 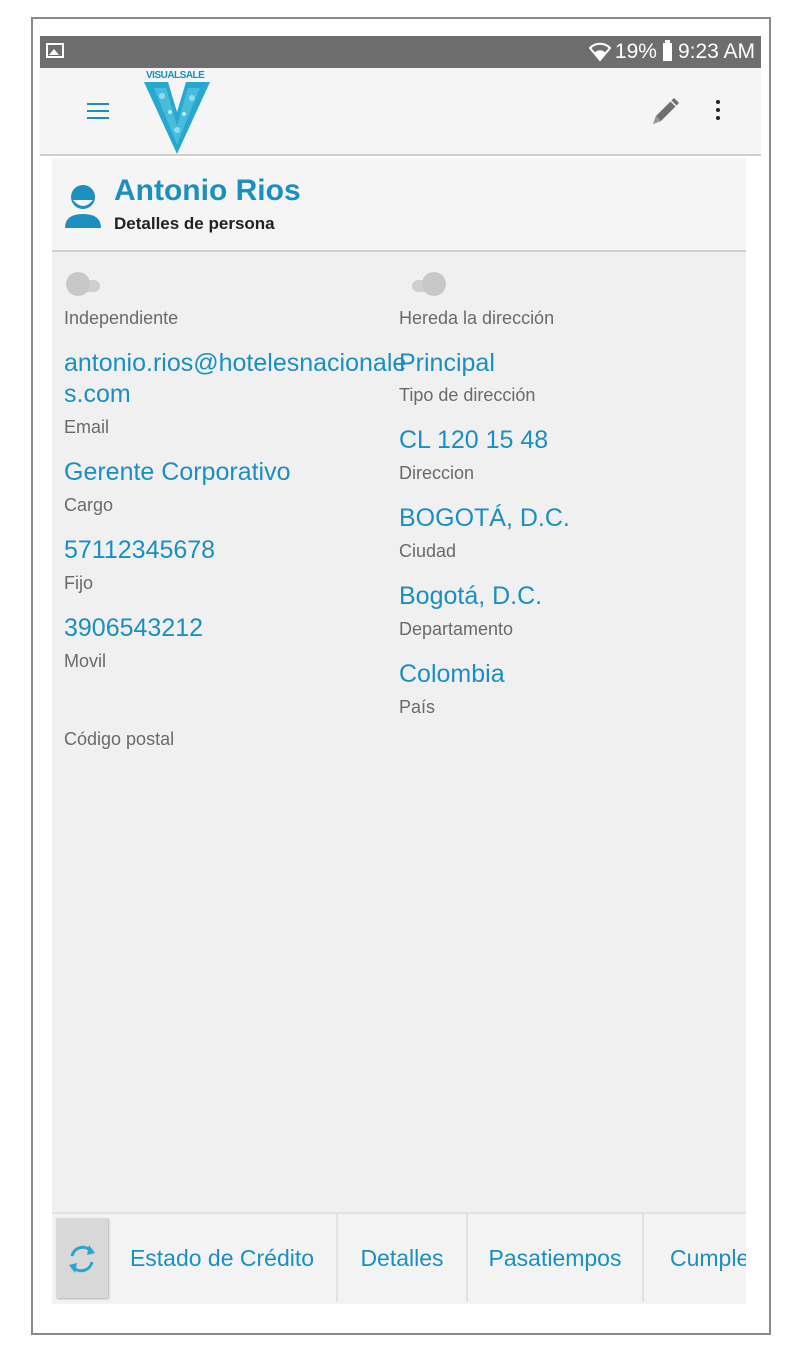 What do you see at coordinates (437, 473) in the screenshot?
I see `direccion-label: Direccion` at bounding box center [437, 473].